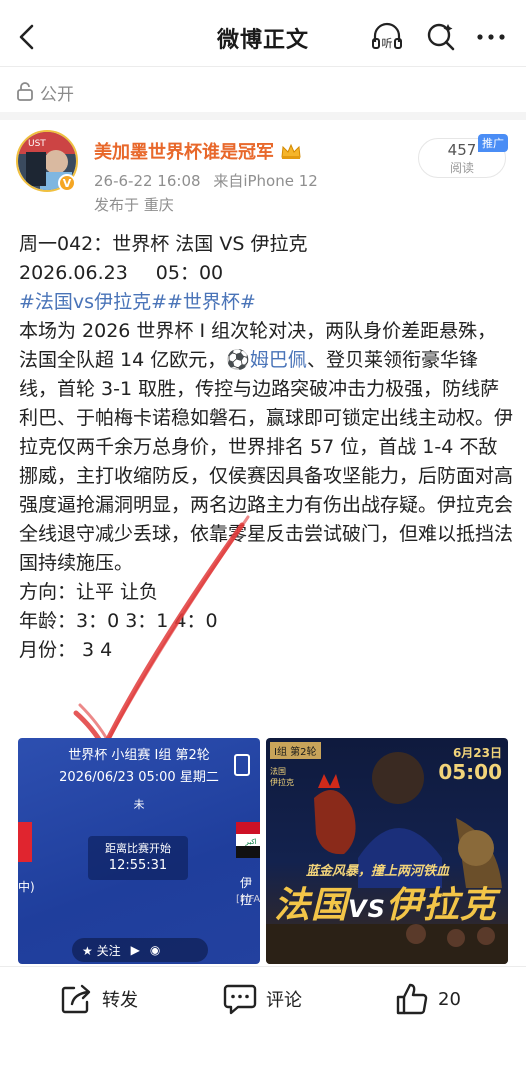  Describe the element at coordinates (248, 899) in the screenshot. I see `right-team-ranking: [FIFA` at that location.